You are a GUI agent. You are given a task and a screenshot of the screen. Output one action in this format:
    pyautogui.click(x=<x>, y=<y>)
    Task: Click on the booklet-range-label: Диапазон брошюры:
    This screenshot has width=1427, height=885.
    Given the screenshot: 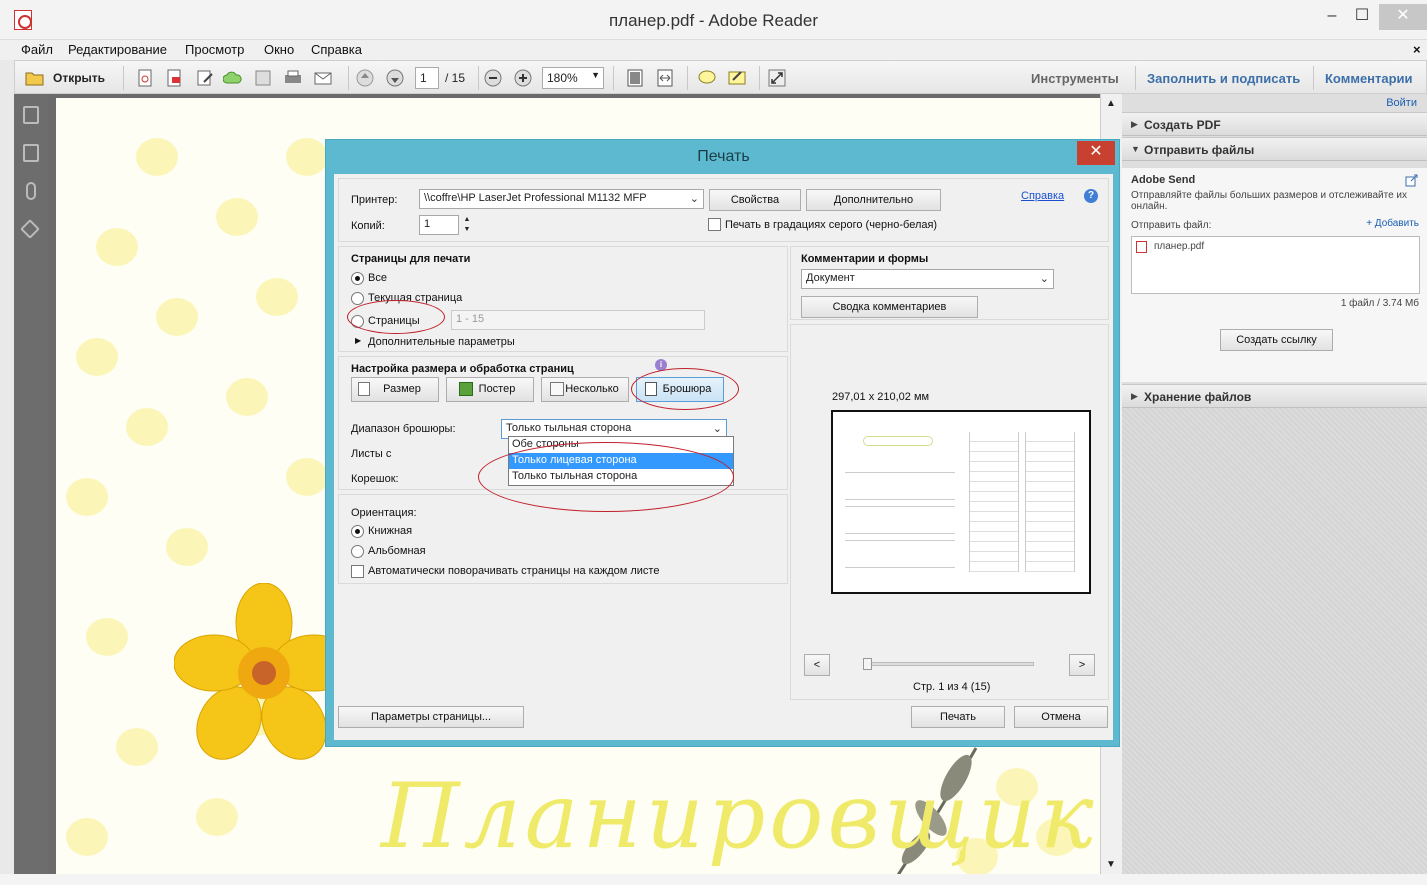 What is the action you would take?
    pyautogui.click(x=403, y=429)
    